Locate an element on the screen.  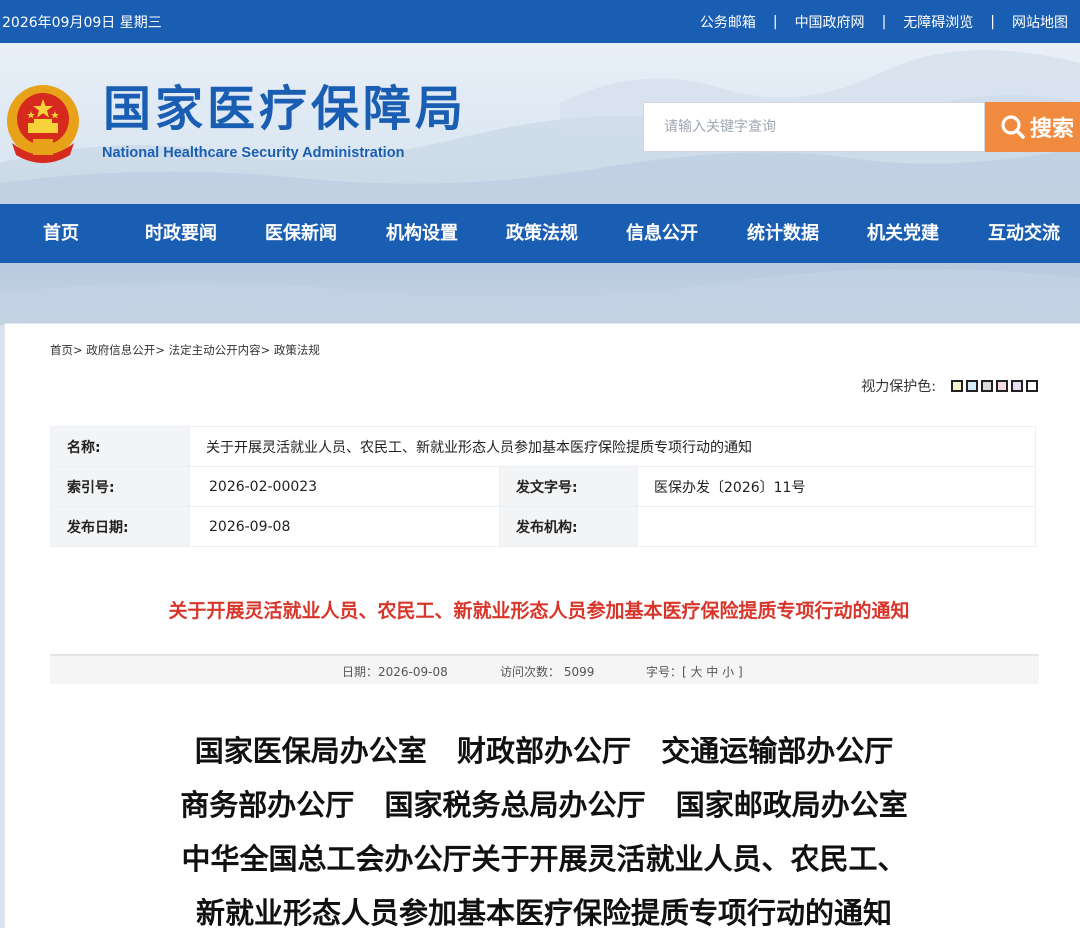
document-heading-line: 国家医保局办公室 财政部办公厅 交通运输部办公厅 is located at coordinates (544, 751).